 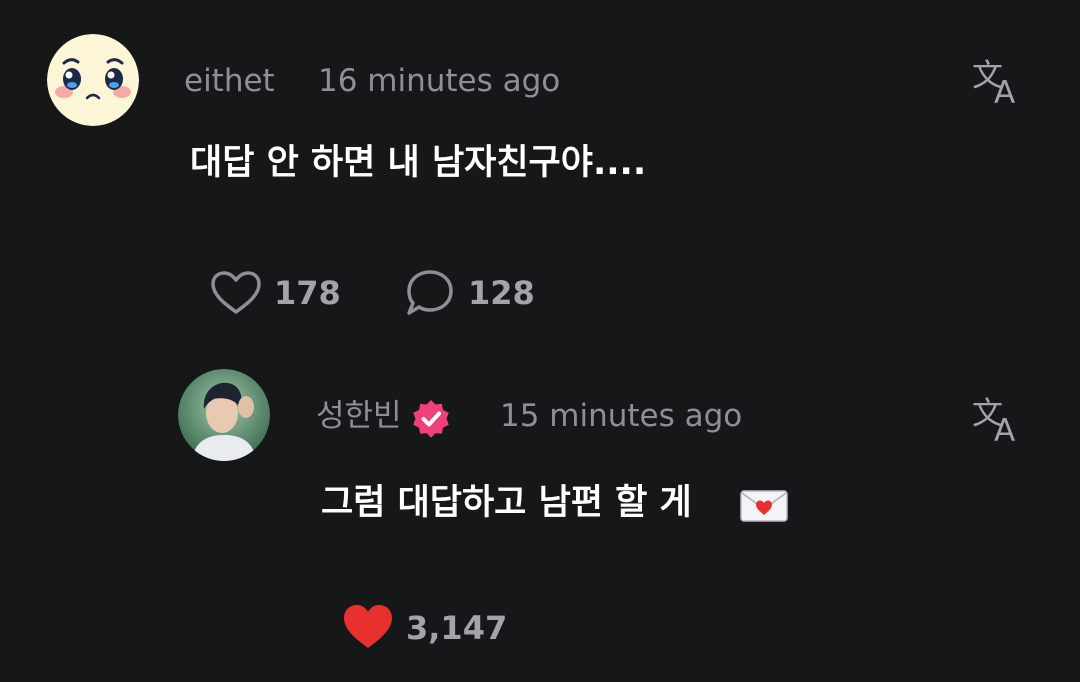 I want to click on cute-face-avatar-image, so click(x=93, y=80).